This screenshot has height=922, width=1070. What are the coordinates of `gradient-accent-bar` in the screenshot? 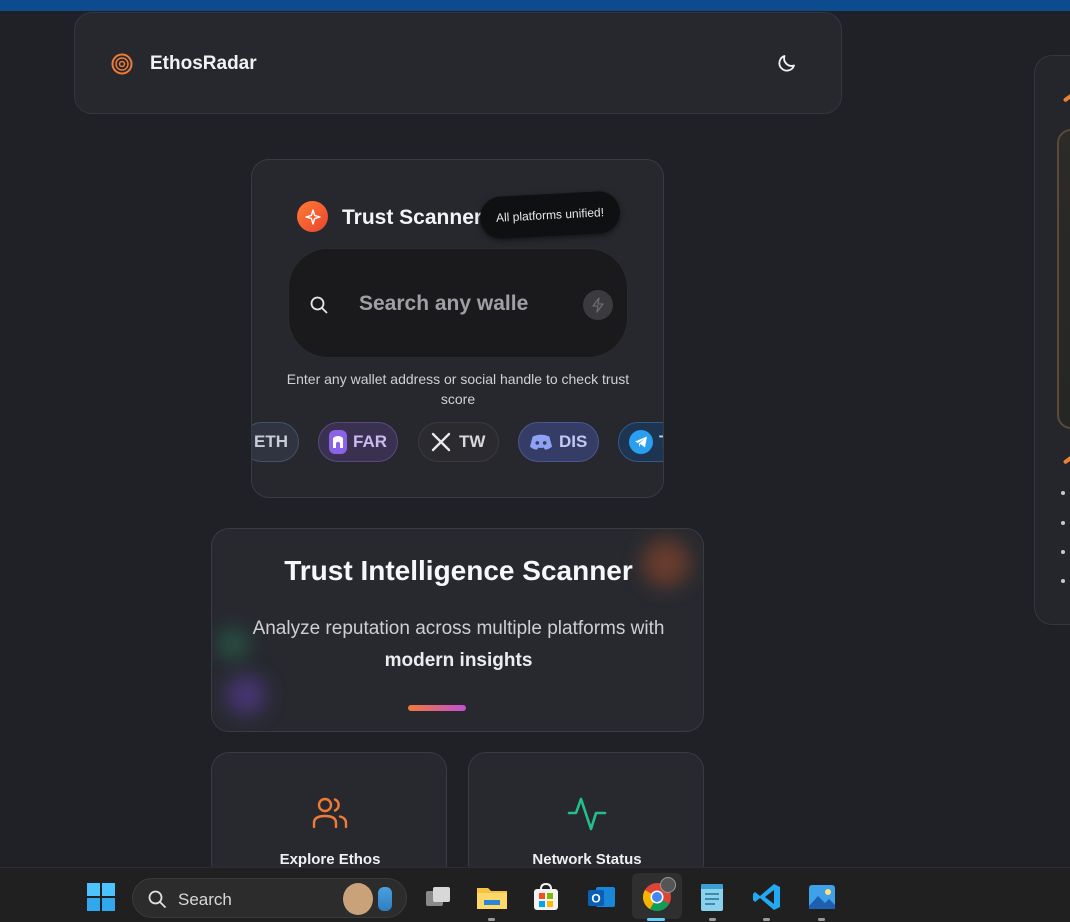 It's located at (437, 708).